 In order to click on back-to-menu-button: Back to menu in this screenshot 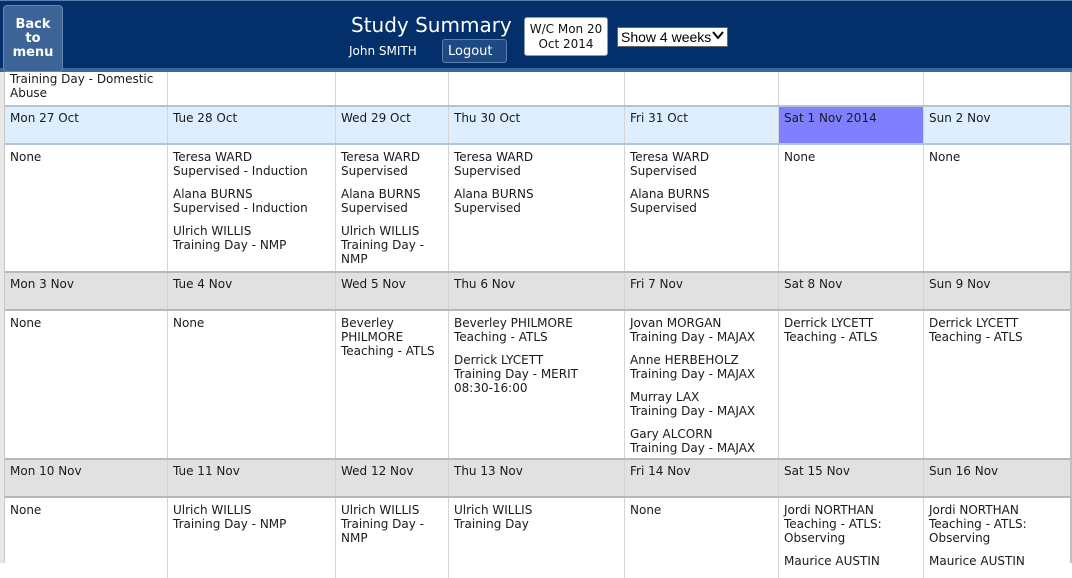, I will do `click(33, 38)`.